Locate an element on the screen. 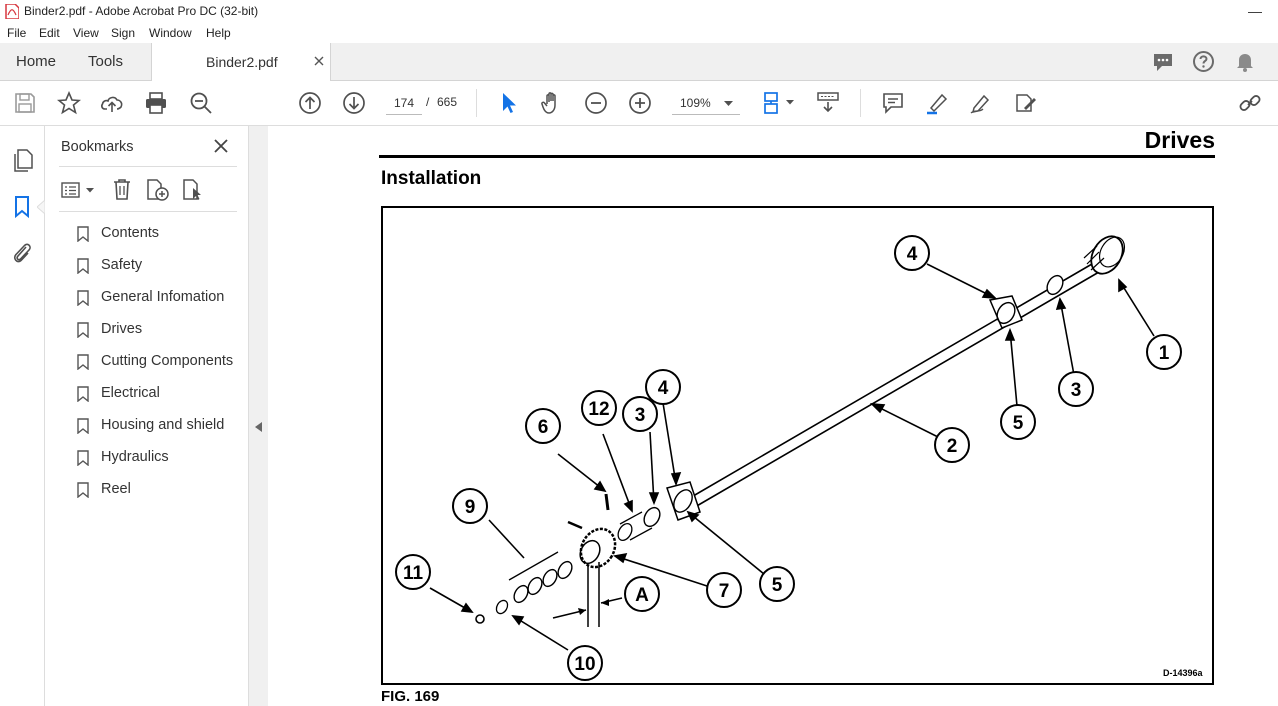 The image size is (1278, 706). zoom-select: 109% is located at coordinates (706, 104).